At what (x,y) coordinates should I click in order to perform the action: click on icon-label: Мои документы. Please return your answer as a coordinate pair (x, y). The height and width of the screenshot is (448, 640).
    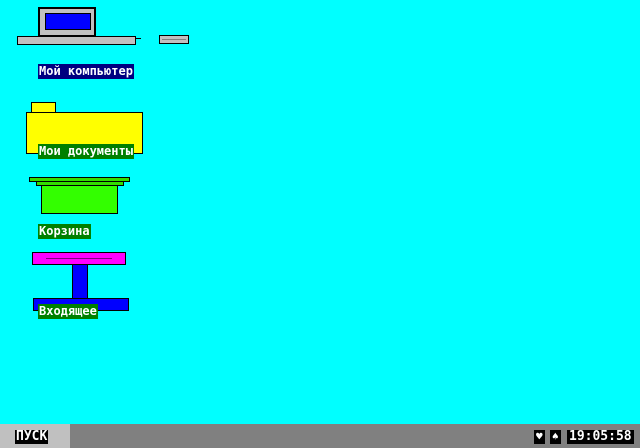
    Looking at the image, I should click on (86, 151).